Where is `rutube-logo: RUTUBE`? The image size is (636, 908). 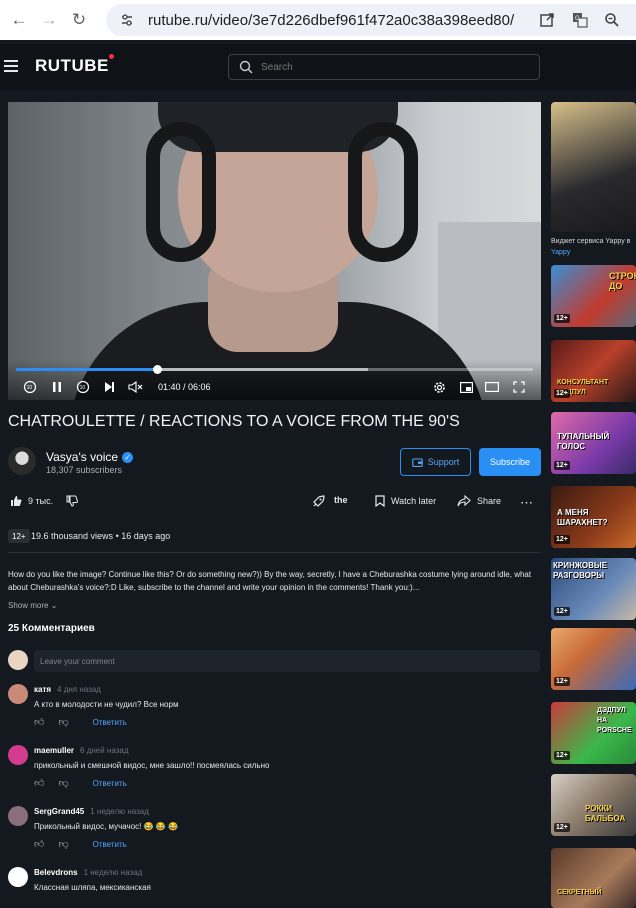
rutube-logo: RUTUBE is located at coordinates (74, 65).